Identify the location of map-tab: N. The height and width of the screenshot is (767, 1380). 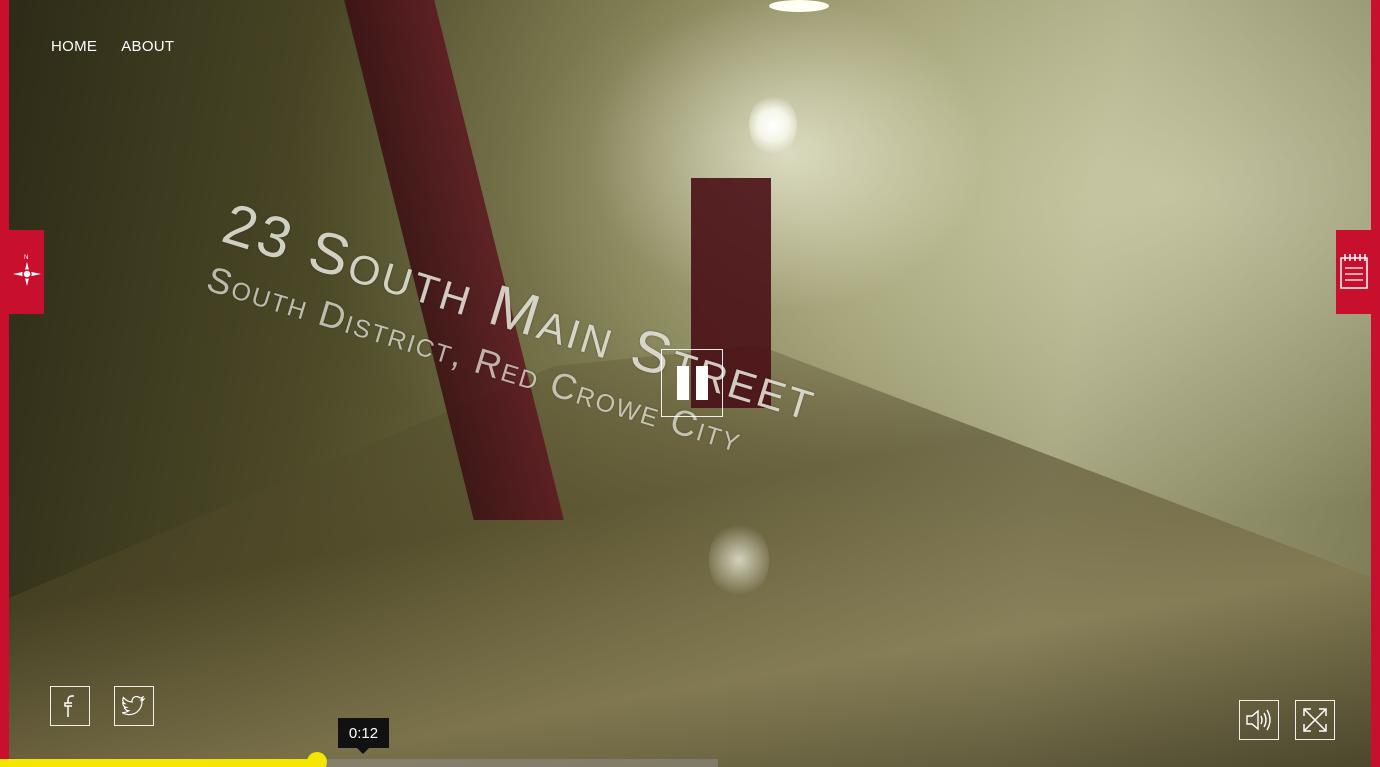
(26, 272).